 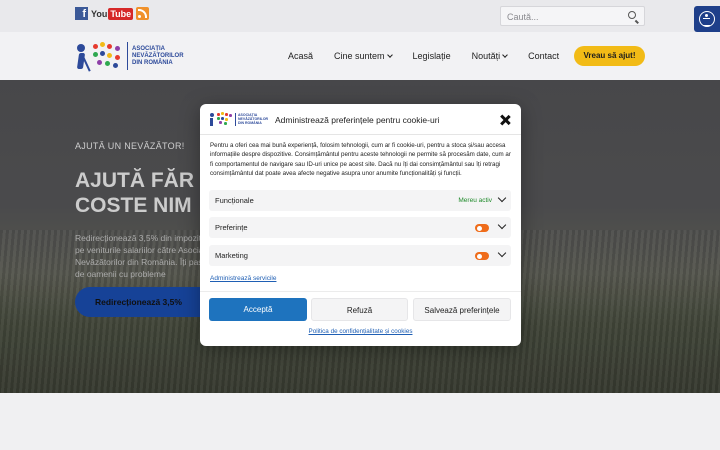 What do you see at coordinates (121, 13) in the screenshot?
I see `youtube-tube-text: Tube` at bounding box center [121, 13].